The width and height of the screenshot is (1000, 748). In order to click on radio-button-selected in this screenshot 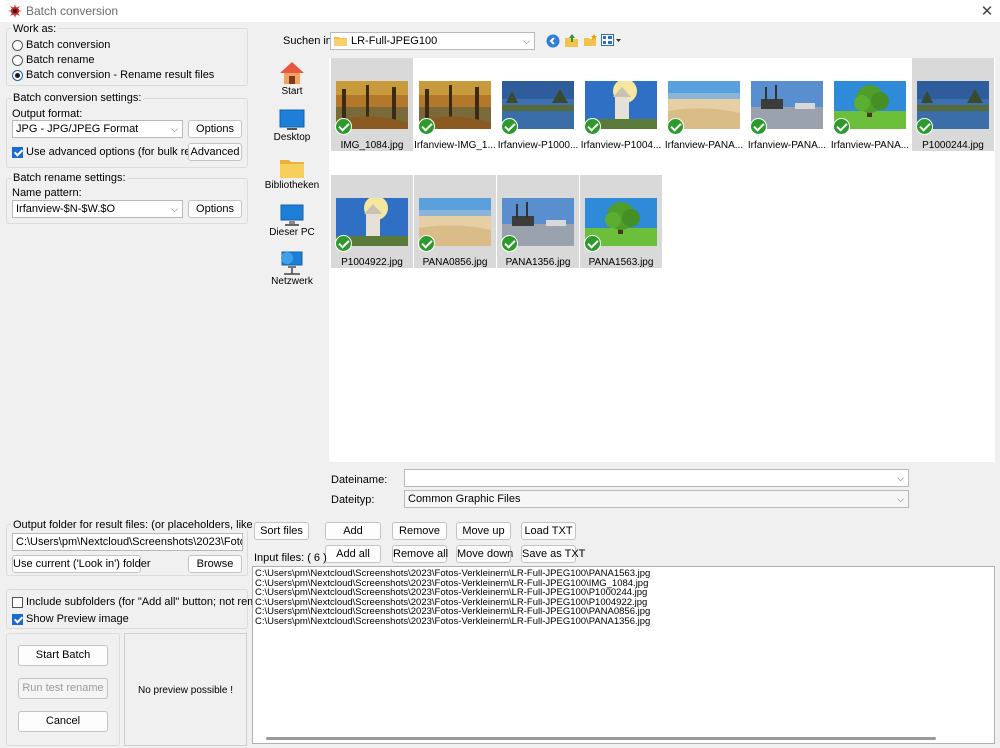, I will do `click(17, 75)`.